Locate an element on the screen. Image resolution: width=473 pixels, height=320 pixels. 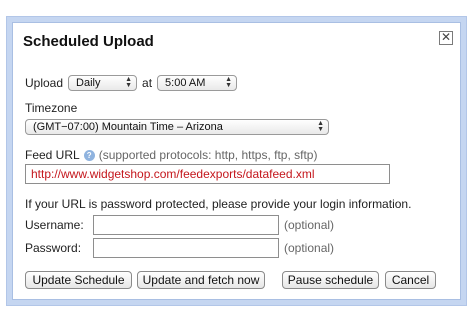
upload-time-select: 5:00 AM ▲ ▼ is located at coordinates (197, 83).